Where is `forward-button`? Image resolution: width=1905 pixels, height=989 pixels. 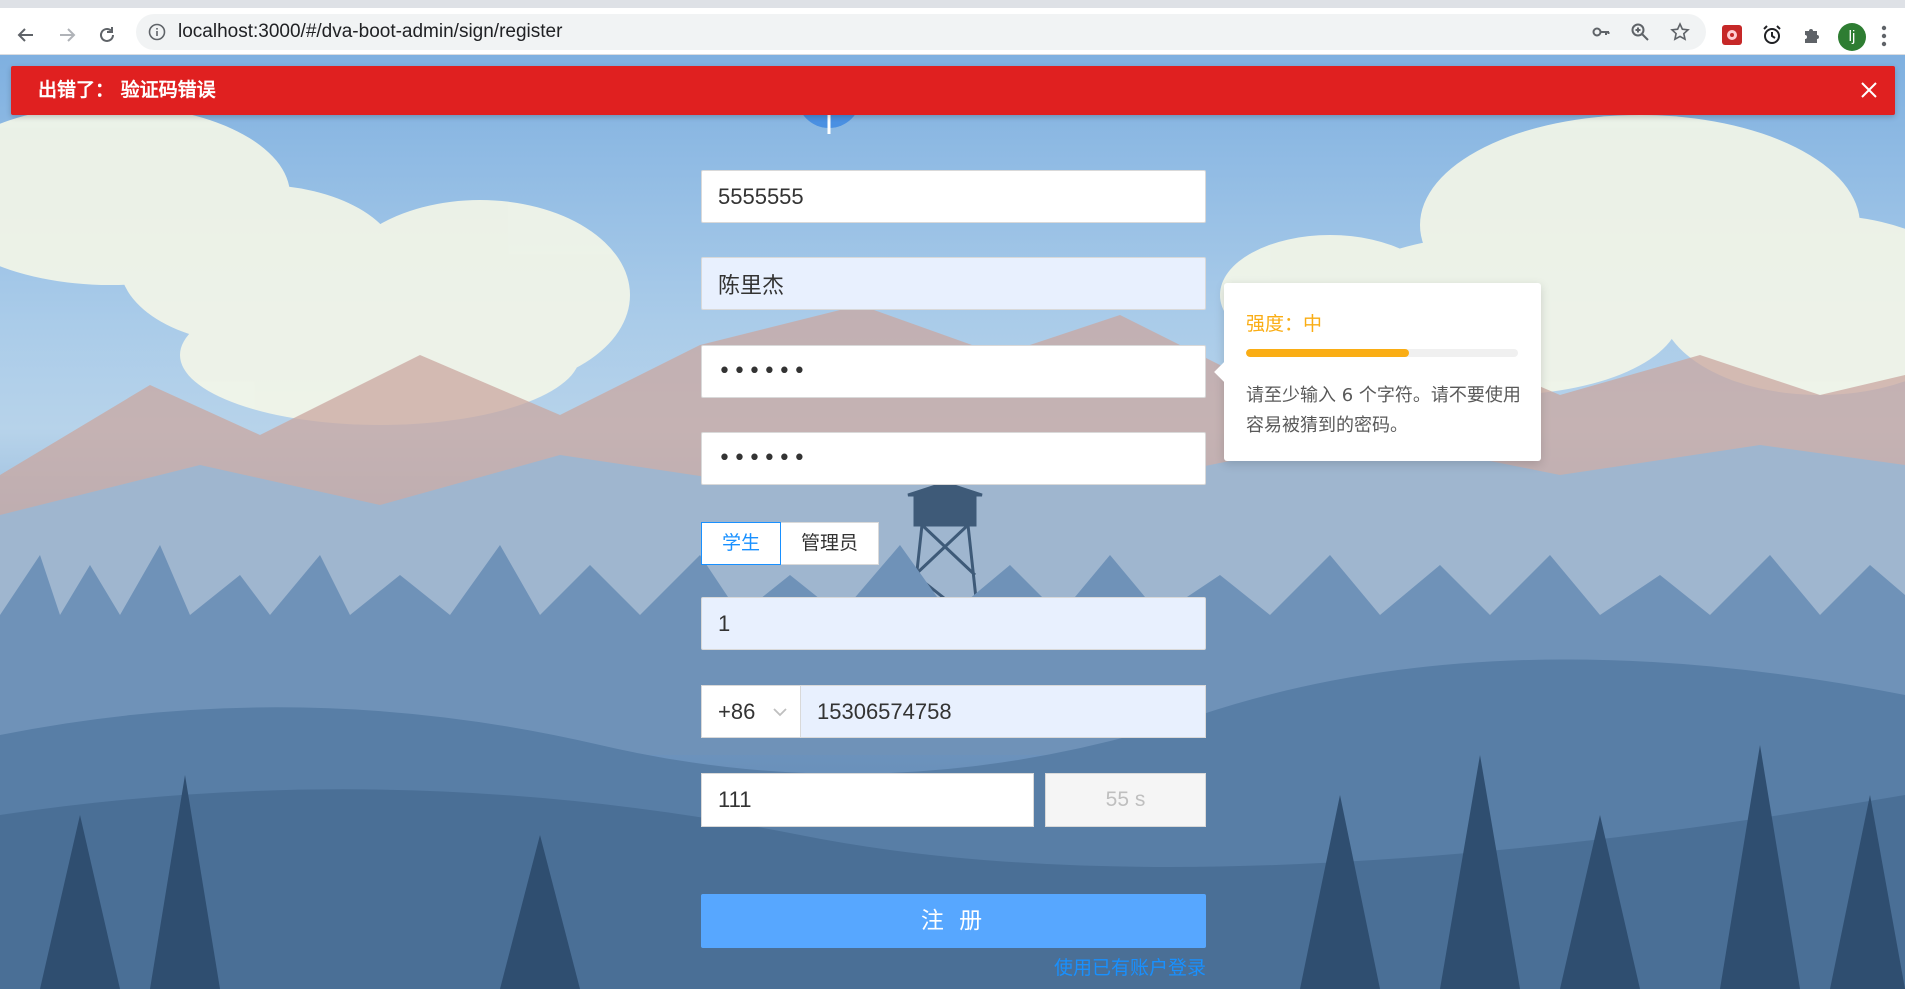 forward-button is located at coordinates (67, 35).